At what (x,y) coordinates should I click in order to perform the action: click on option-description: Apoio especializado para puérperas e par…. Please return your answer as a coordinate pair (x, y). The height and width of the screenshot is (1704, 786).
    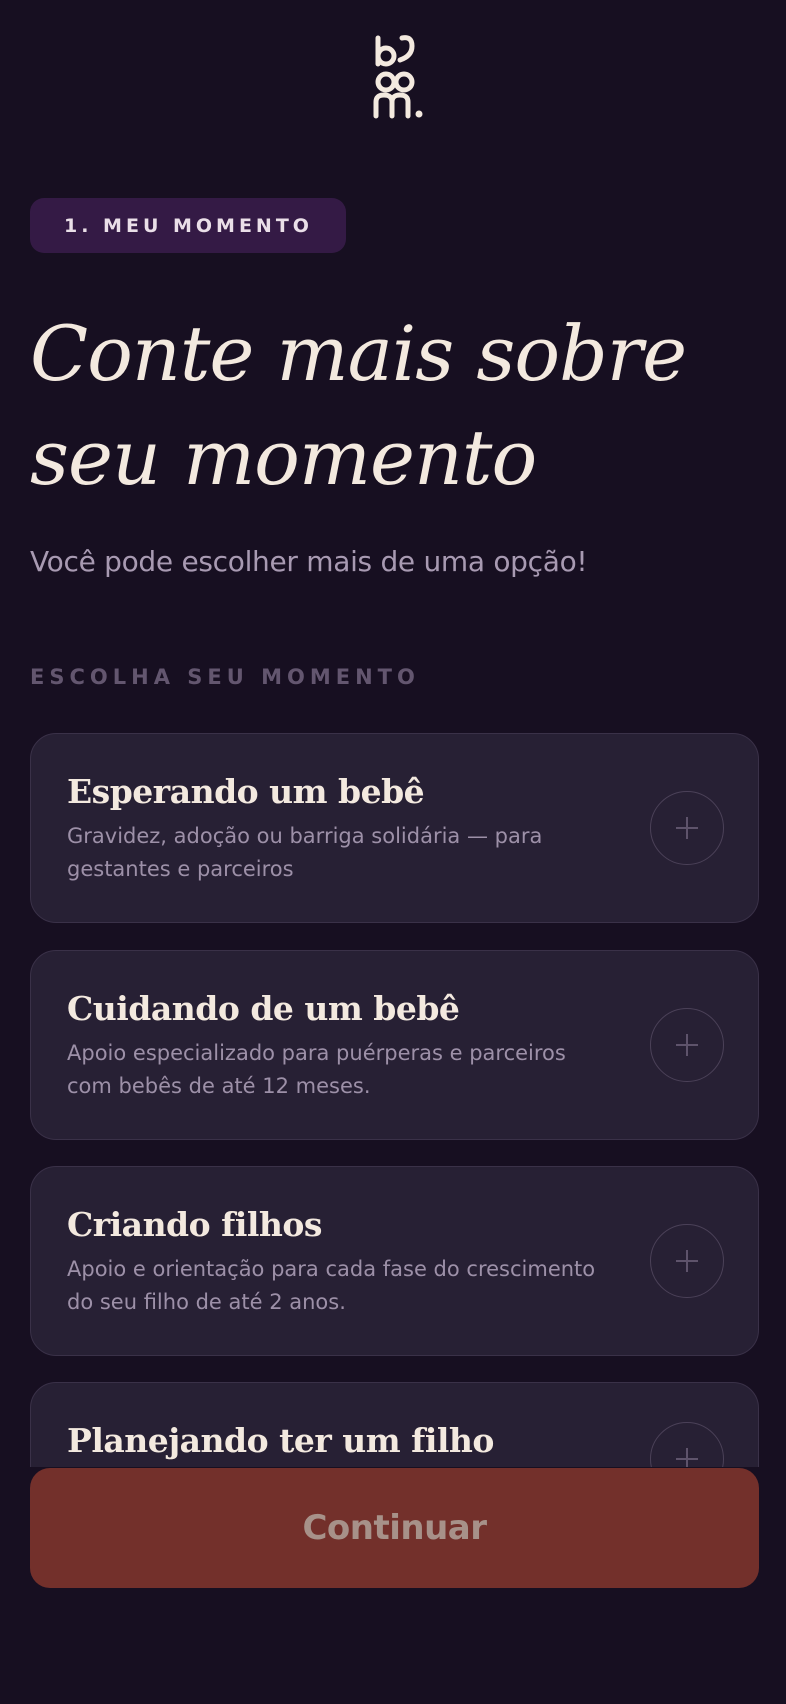
    Looking at the image, I should click on (316, 1069).